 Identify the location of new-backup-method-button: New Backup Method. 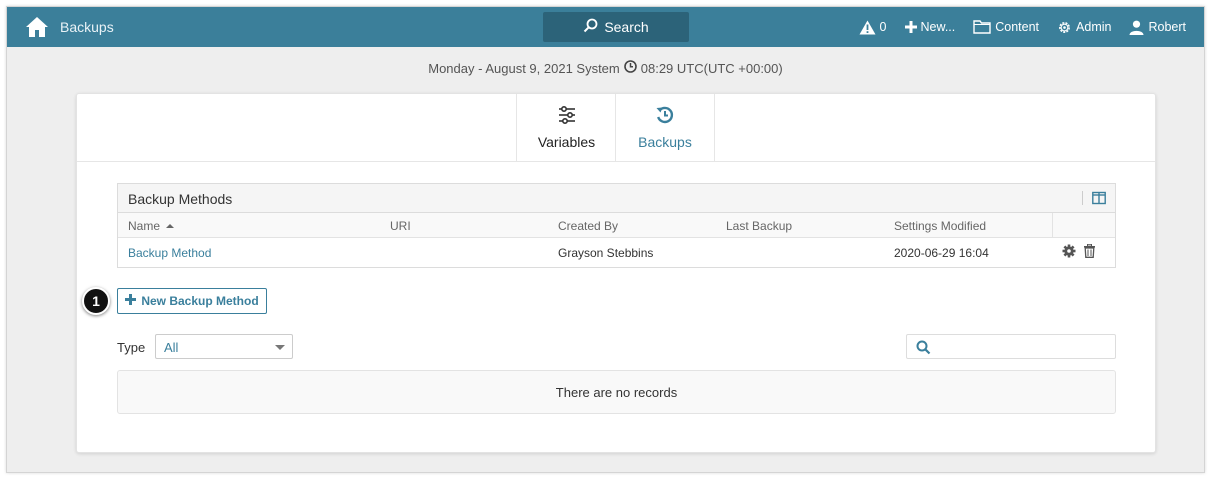
(192, 301).